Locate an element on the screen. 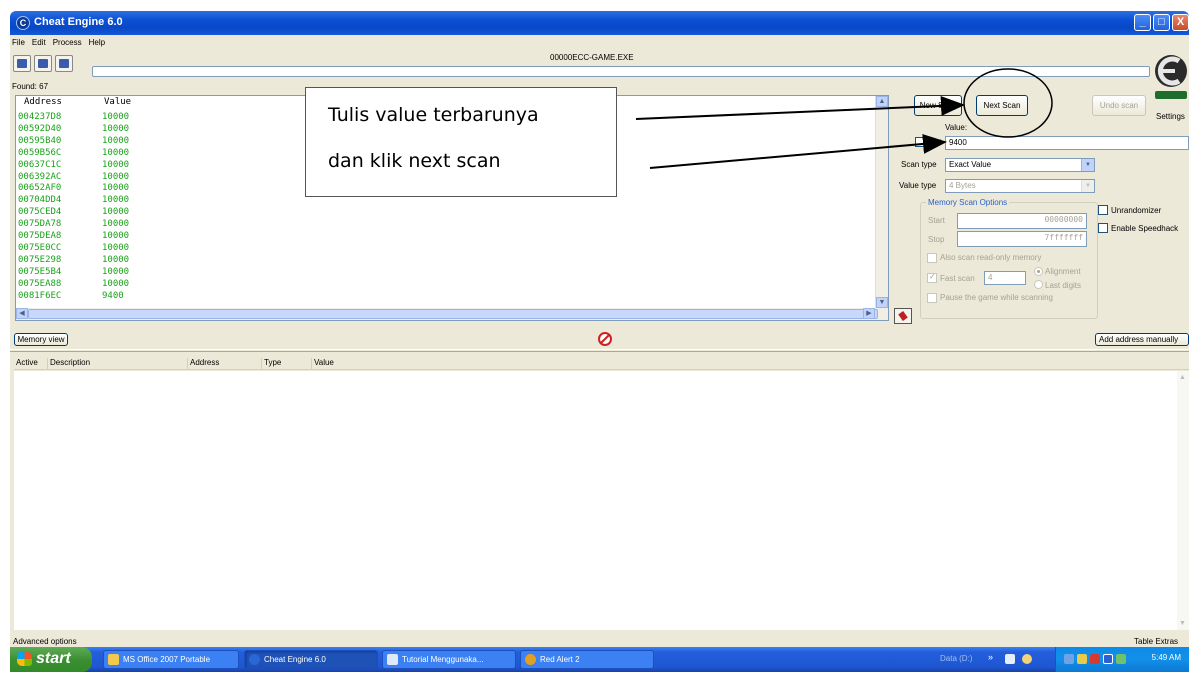 This screenshot has width=1189, height=677. cheat-engine-icon is located at coordinates (254, 659).